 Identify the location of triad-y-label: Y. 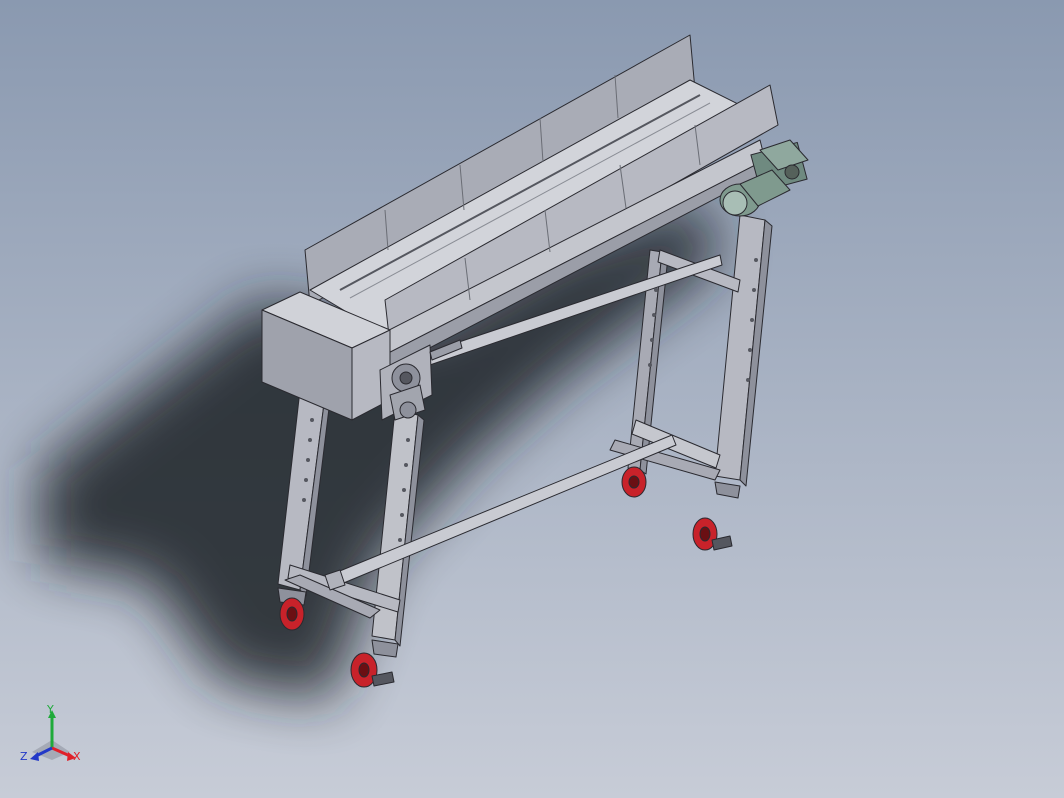
(50, 709).